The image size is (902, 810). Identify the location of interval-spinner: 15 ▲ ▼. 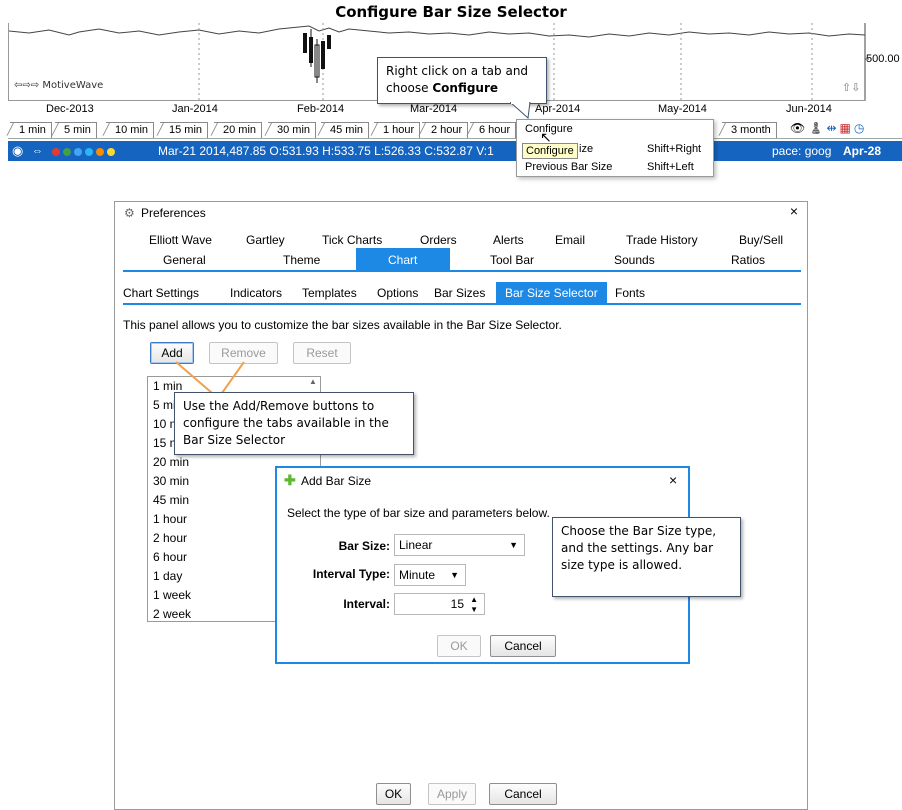
(439, 604).